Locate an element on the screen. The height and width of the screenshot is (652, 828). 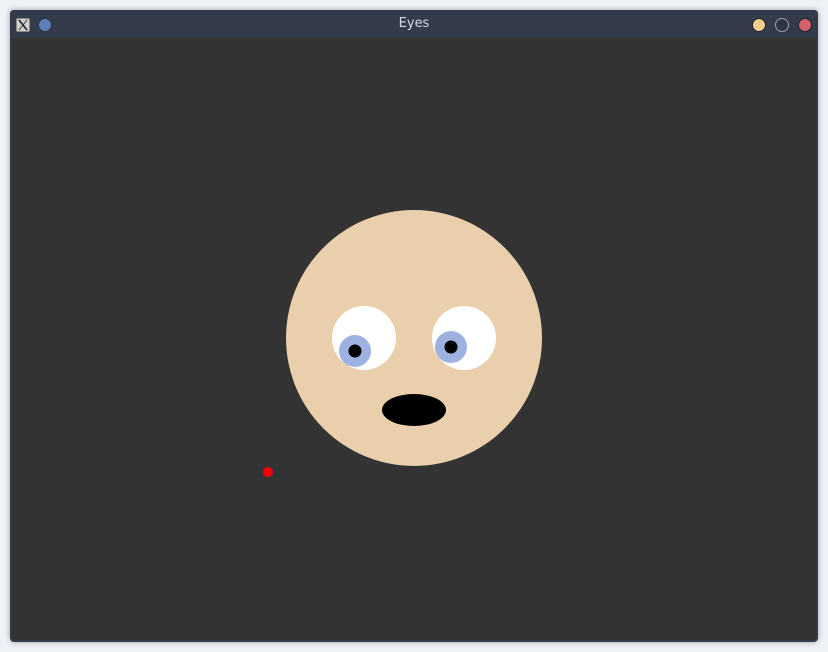
right-pupil is located at coordinates (451, 347).